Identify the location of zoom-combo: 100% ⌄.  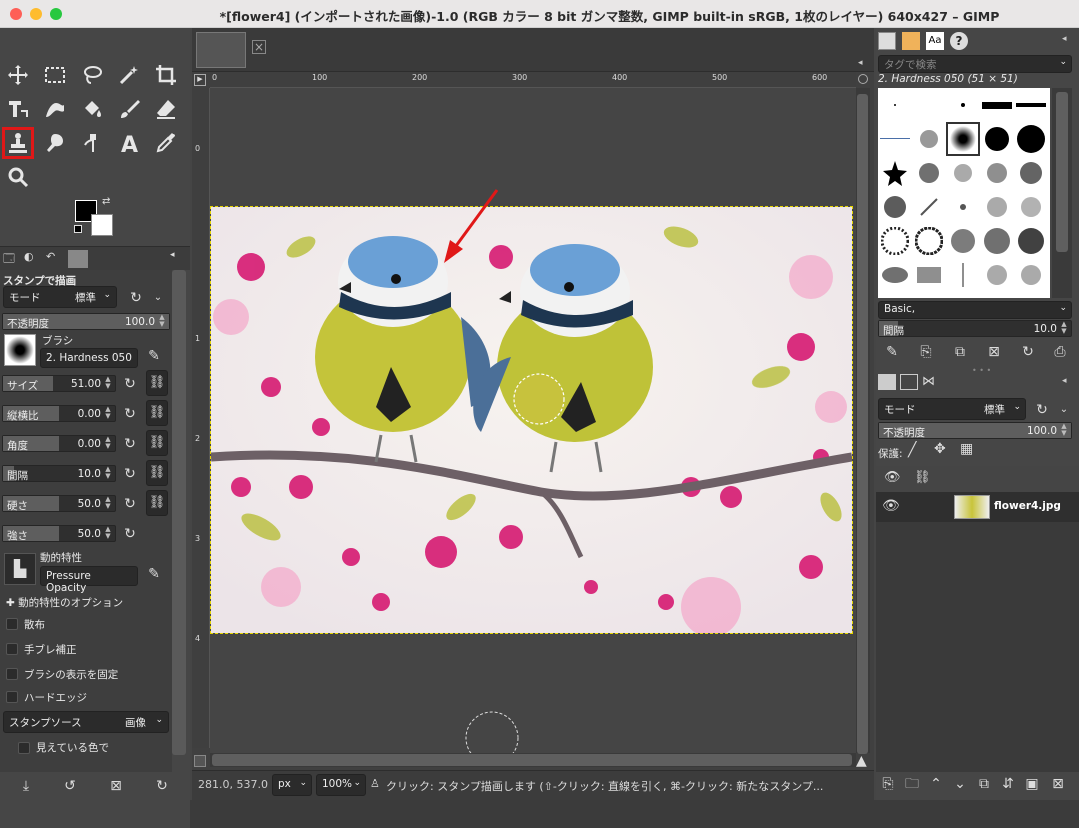
(341, 785).